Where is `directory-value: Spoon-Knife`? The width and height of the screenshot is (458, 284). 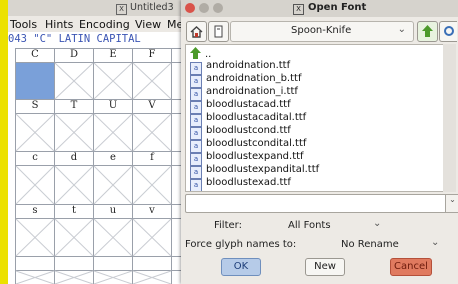 directory-value: Spoon-Knife is located at coordinates (321, 30).